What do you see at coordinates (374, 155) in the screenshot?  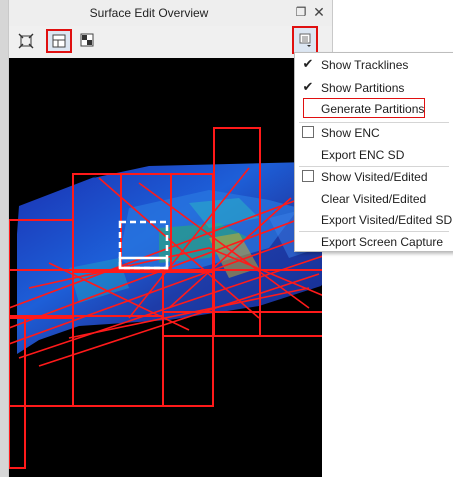 I see `menu-item-export-enc-sd: Export ENC SD` at bounding box center [374, 155].